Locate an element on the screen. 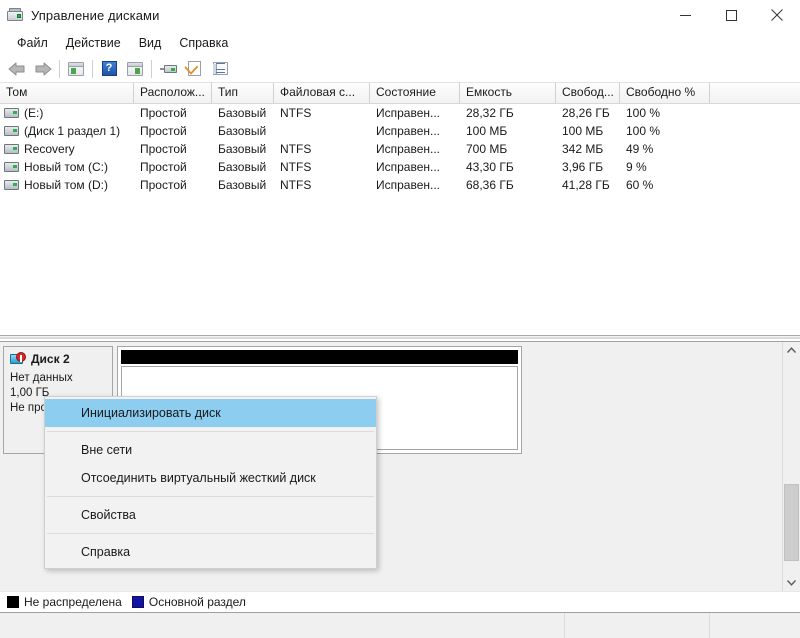 The width and height of the screenshot is (800, 638). legend-swatch-unallocated is located at coordinates (13, 602).